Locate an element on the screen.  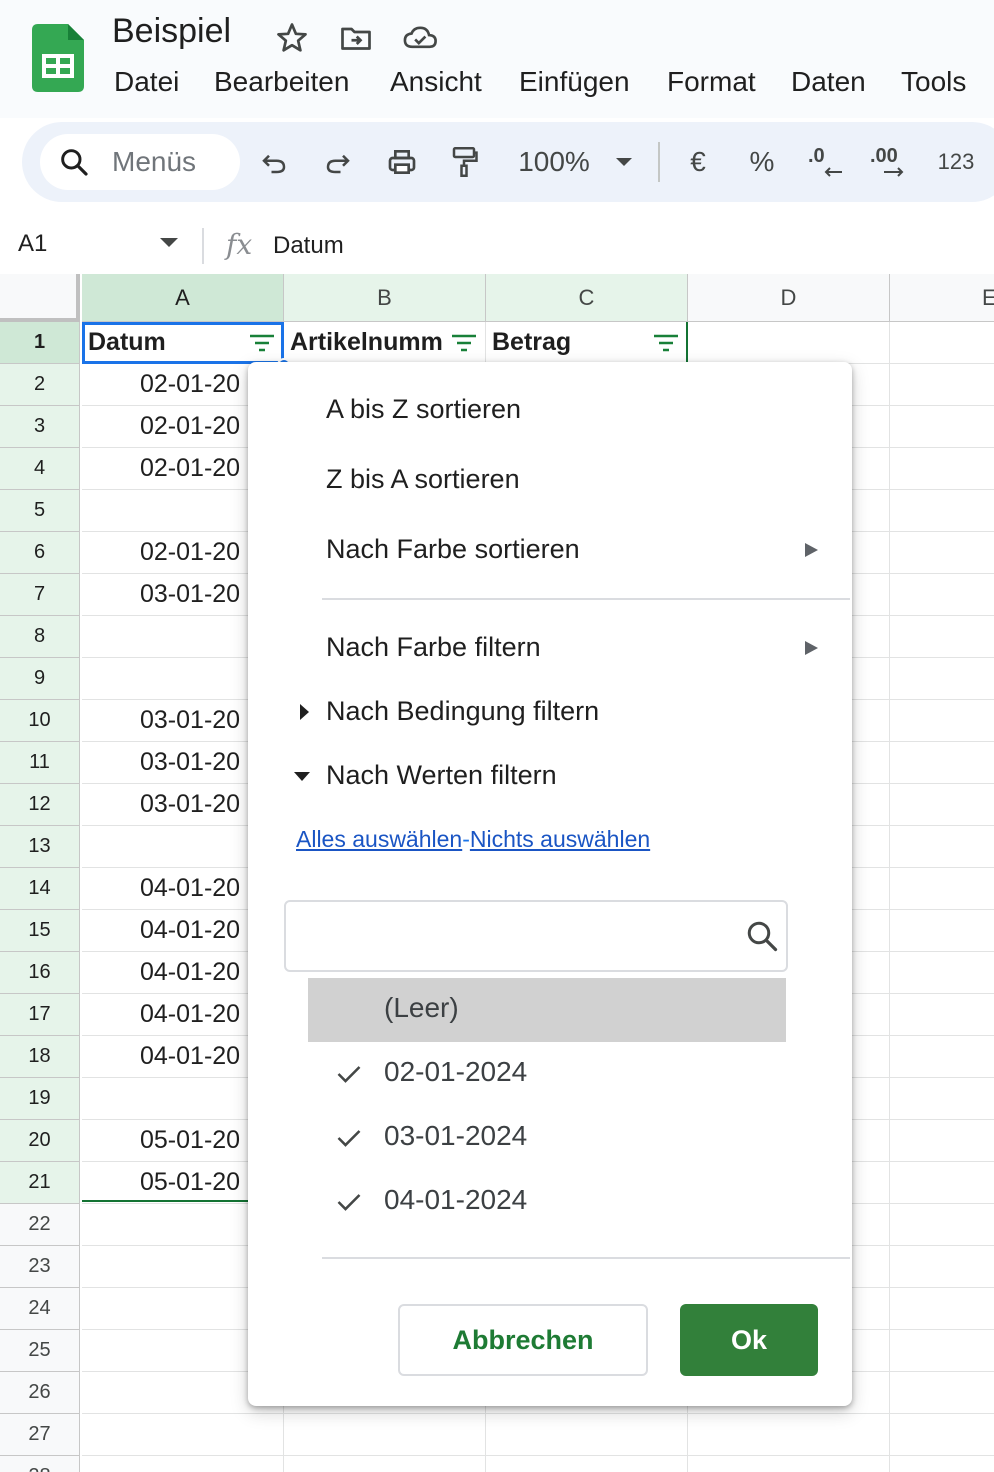
cell-b28 is located at coordinates (385, 1464).